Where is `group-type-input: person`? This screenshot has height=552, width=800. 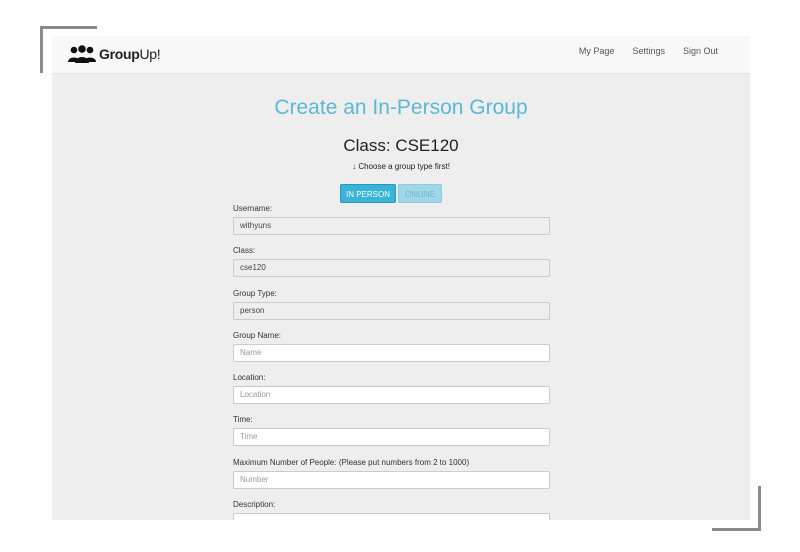 group-type-input: person is located at coordinates (391, 311).